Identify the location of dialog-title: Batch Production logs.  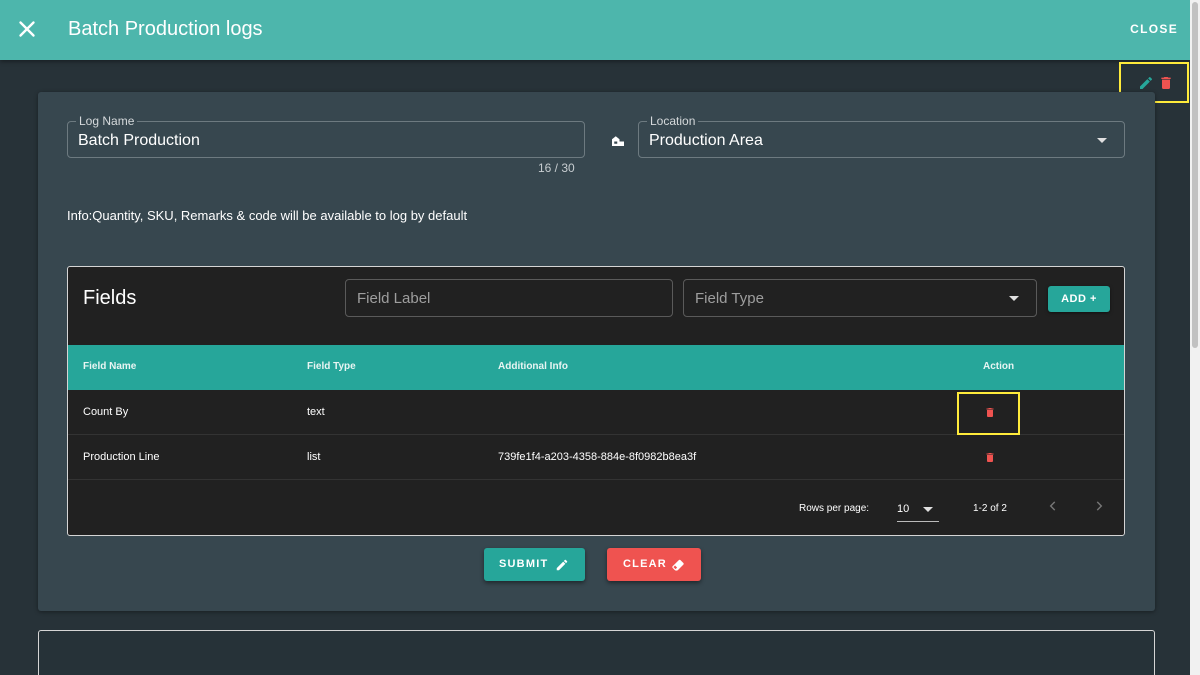
(165, 29).